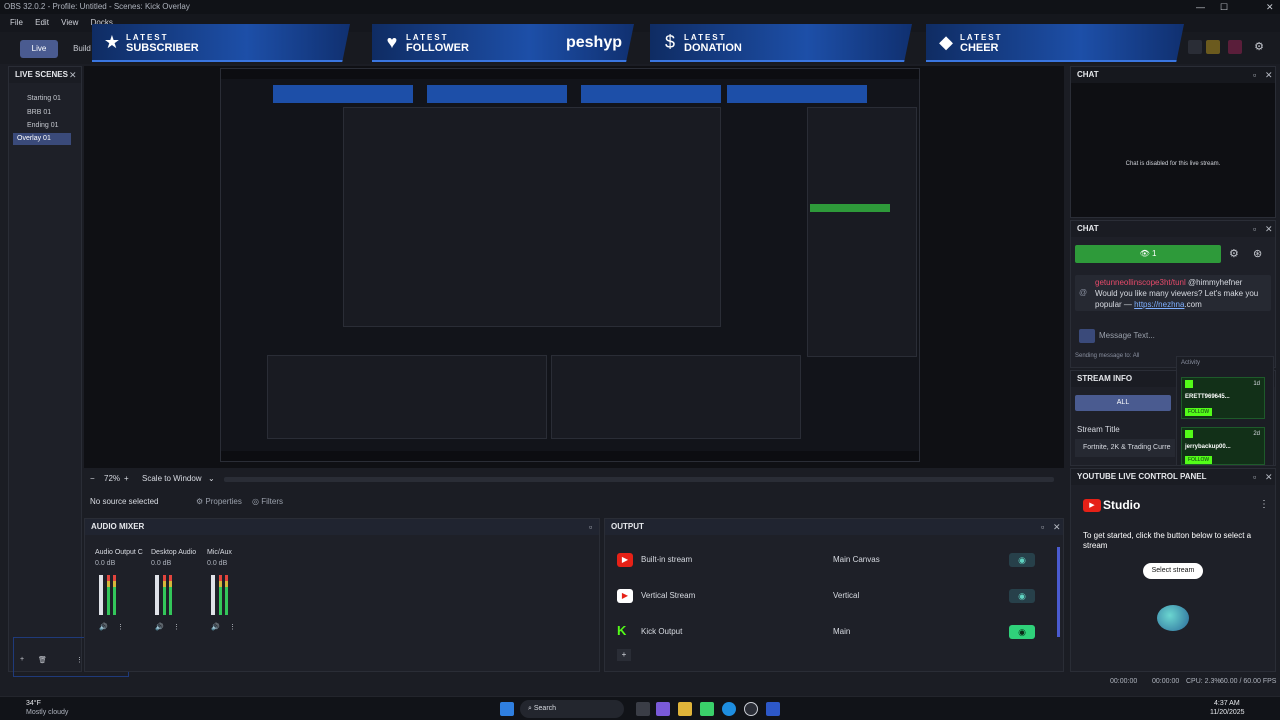  What do you see at coordinates (685, 709) in the screenshot?
I see `file-explorer-icon` at bounding box center [685, 709].